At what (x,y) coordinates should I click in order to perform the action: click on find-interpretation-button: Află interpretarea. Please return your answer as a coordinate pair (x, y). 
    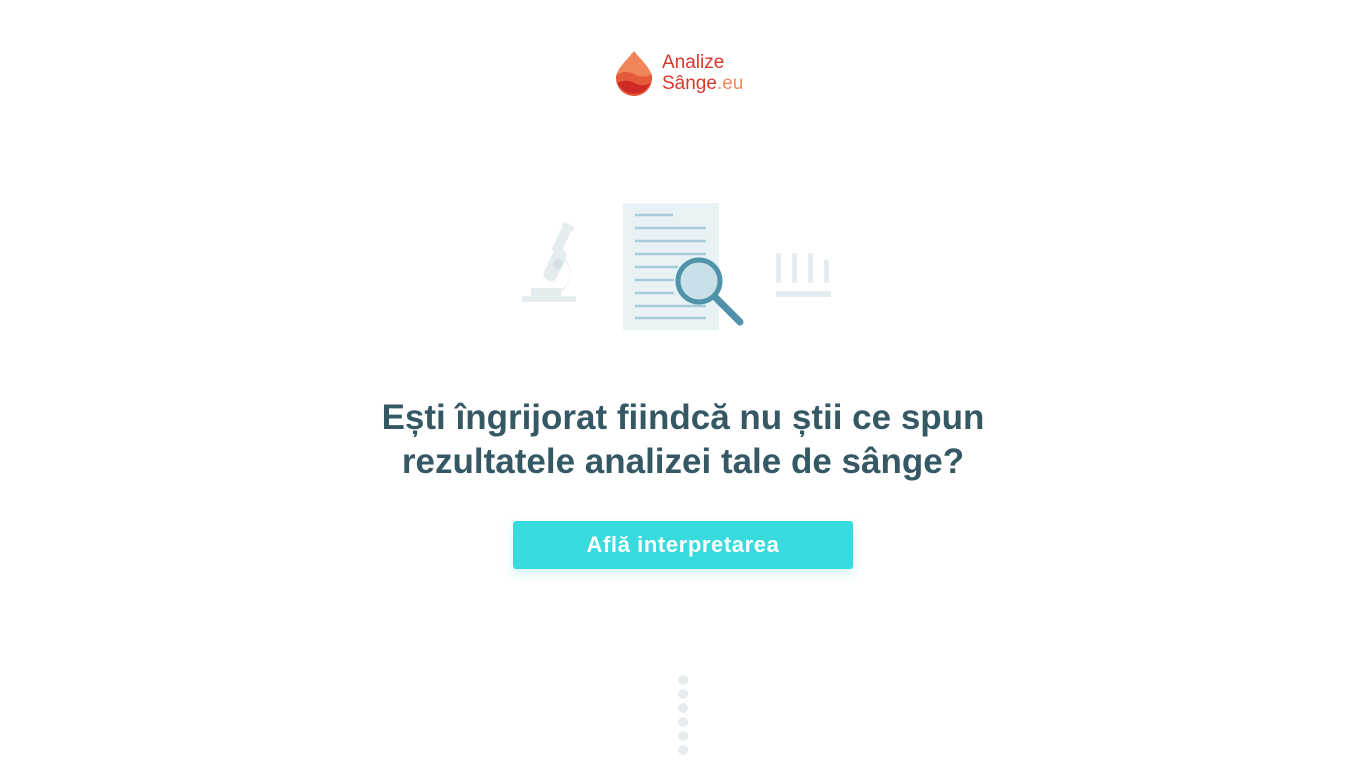
    Looking at the image, I should click on (683, 545).